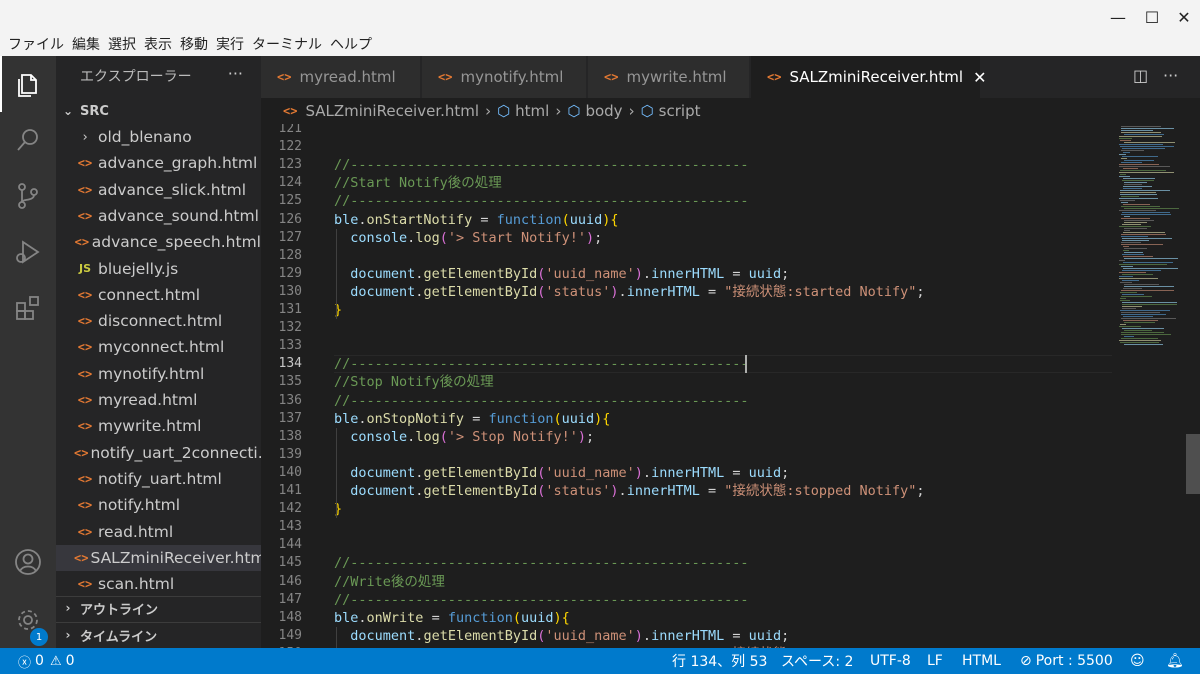 The width and height of the screenshot is (1200, 674). Describe the element at coordinates (46, 661) in the screenshot. I see `problems-indicator: ⓧ 0 ⚠ 0` at that location.